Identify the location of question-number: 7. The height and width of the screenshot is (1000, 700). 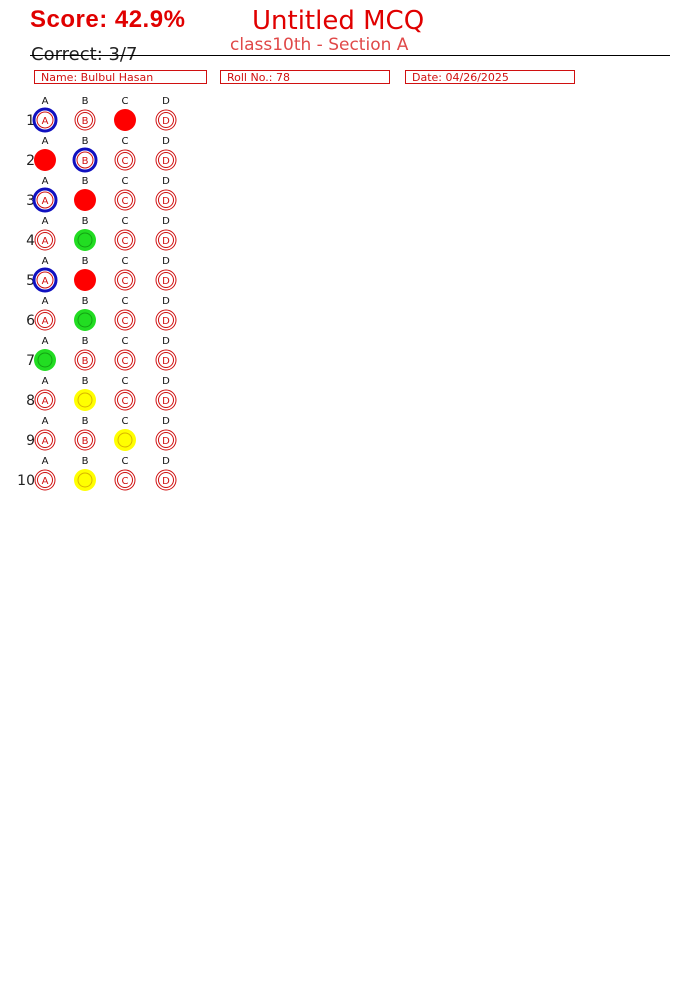
(30, 361).